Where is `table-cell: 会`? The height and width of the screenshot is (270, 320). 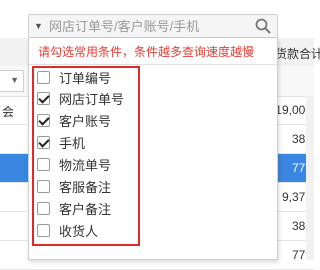 table-cell: 会 is located at coordinates (8, 112).